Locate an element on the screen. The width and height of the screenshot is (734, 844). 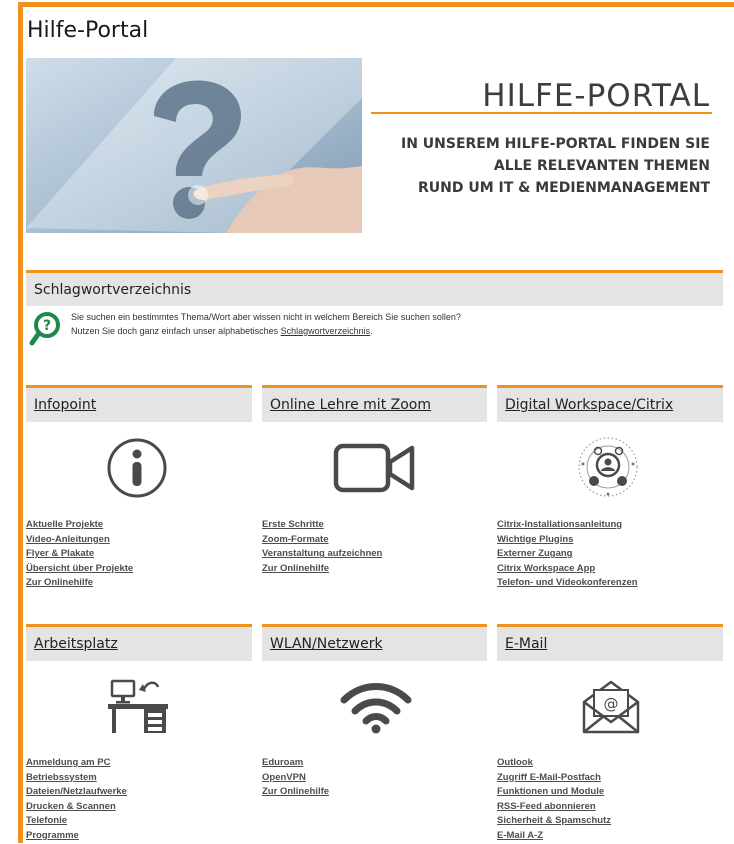
desk-computer-icon is located at coordinates (138, 706).